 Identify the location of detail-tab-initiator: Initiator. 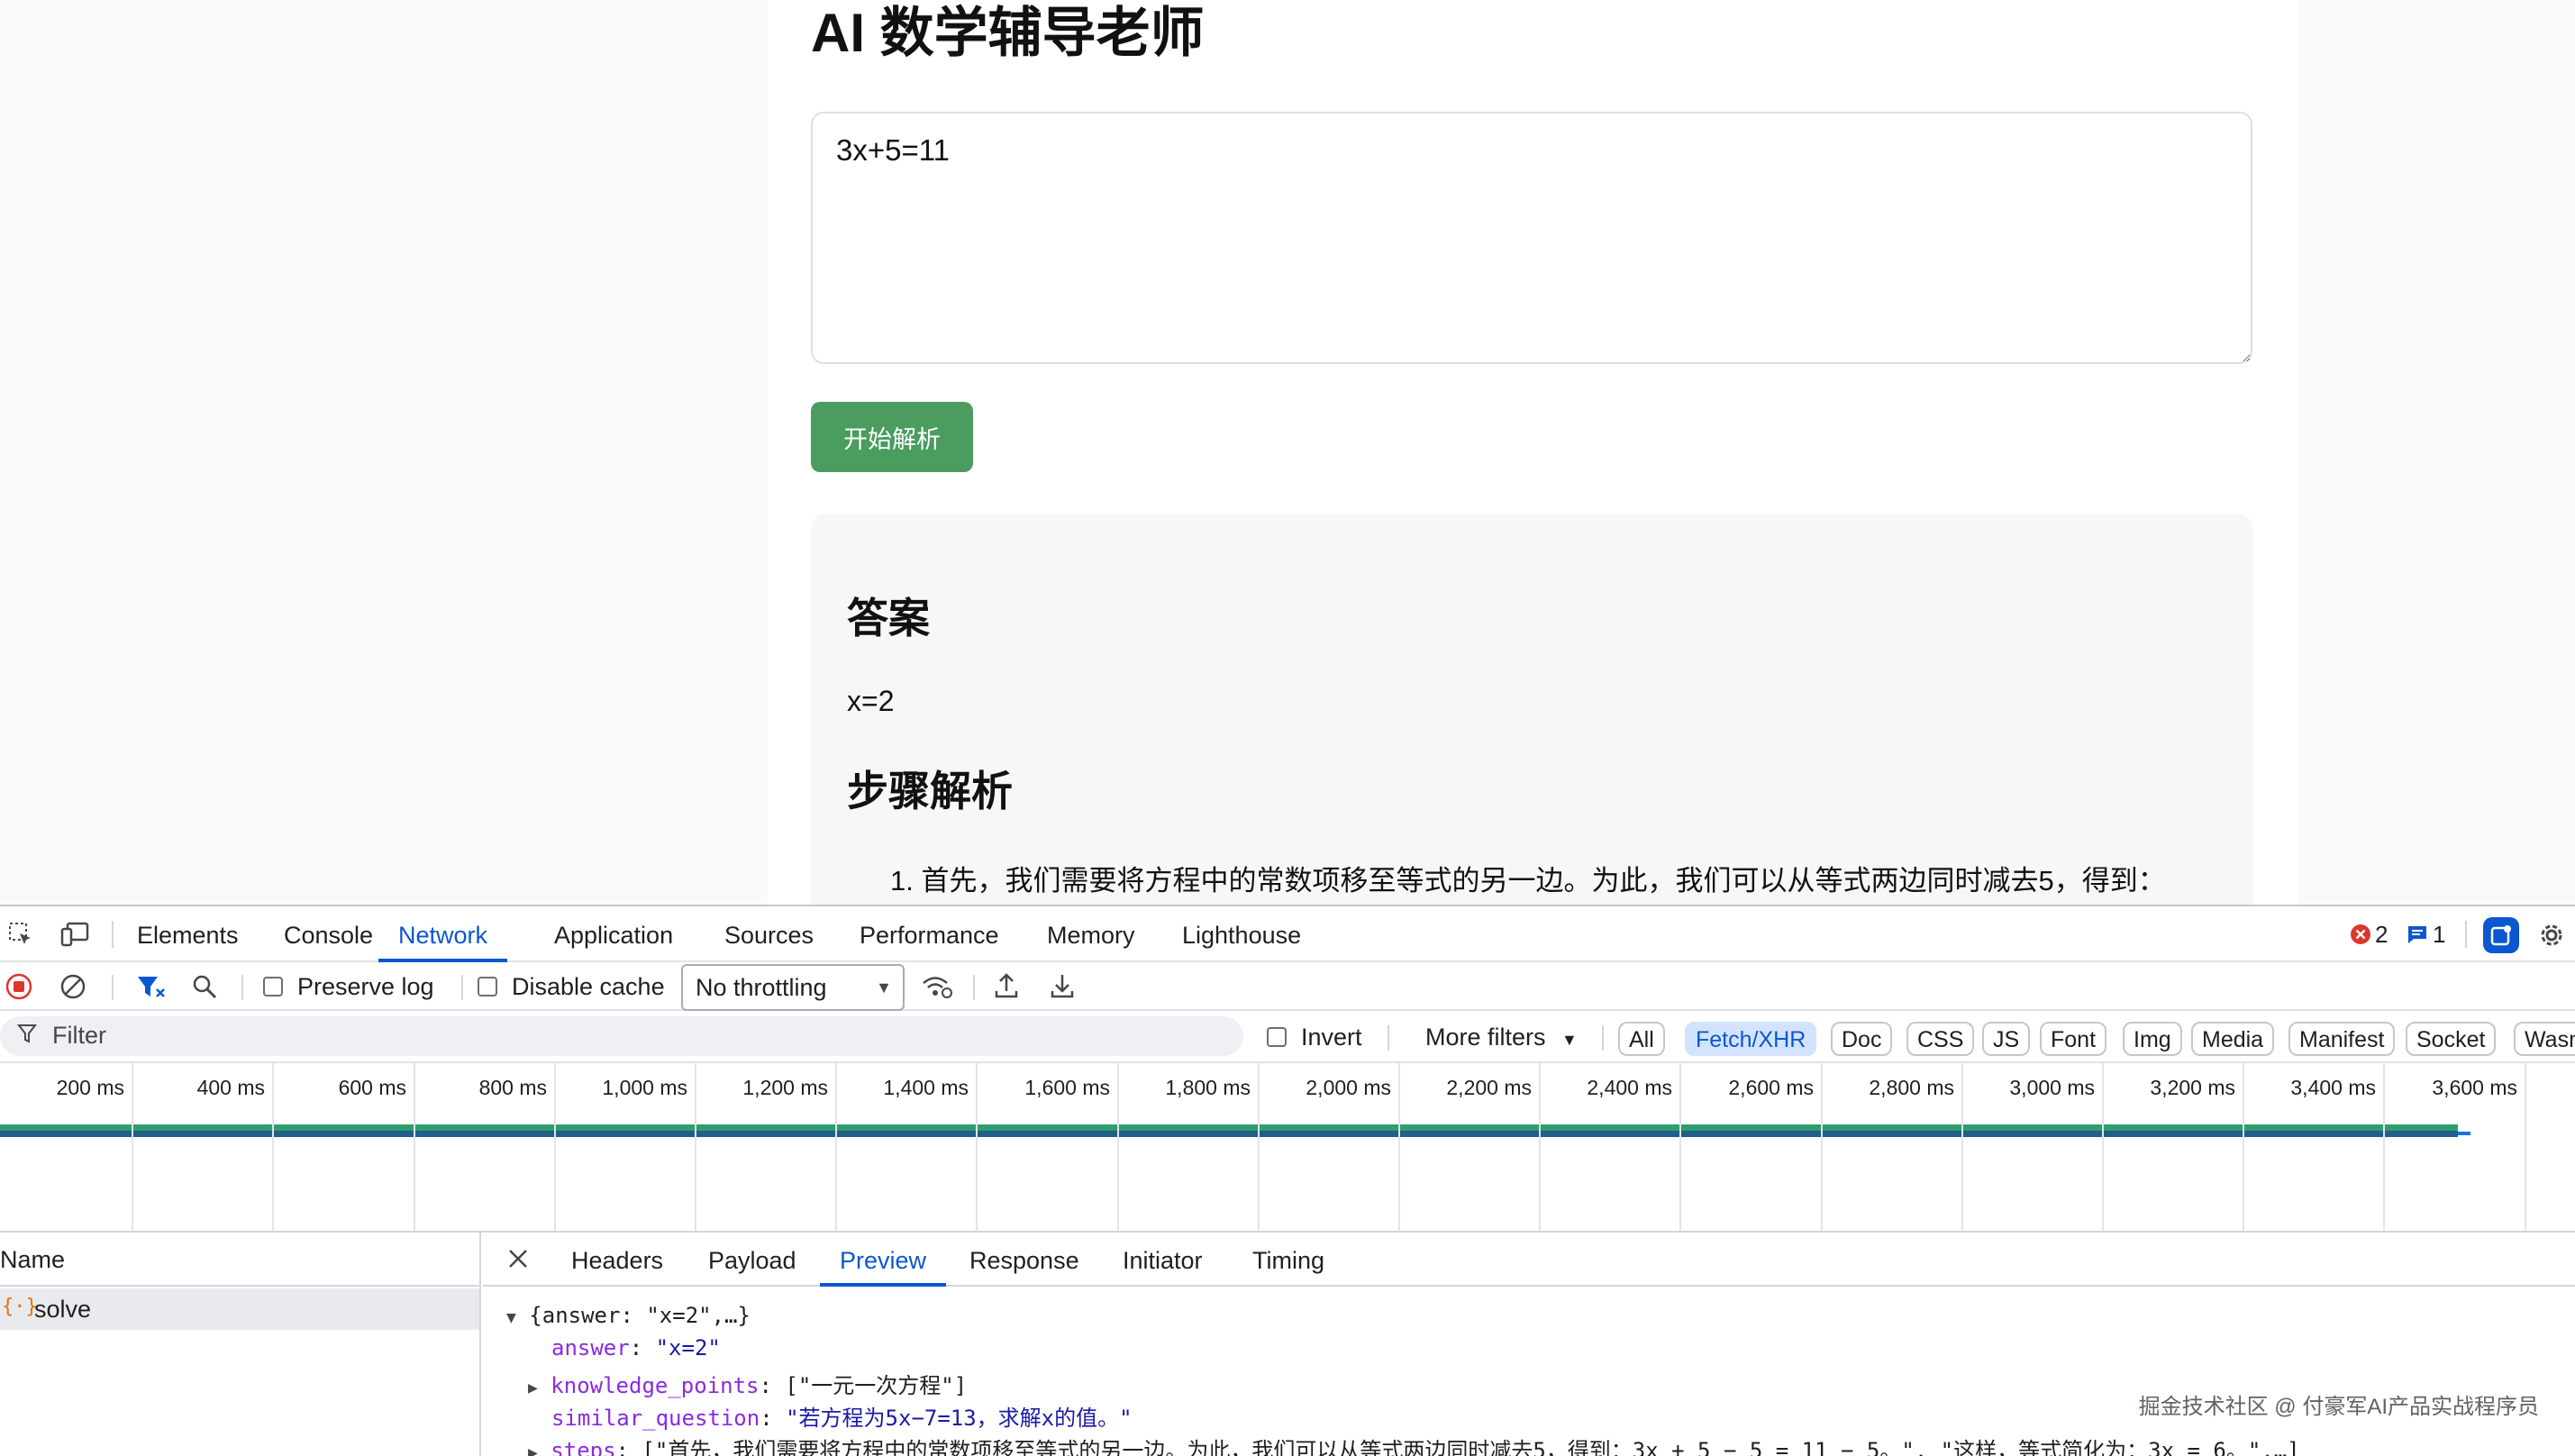
(1163, 1260).